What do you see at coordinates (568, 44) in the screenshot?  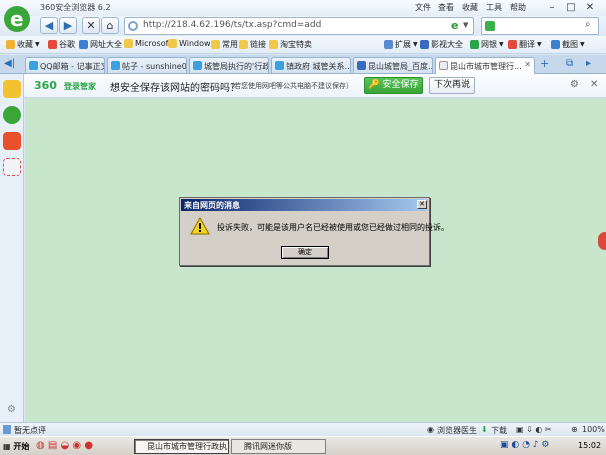 I see `fav-screenshot: 截图 ▼` at bounding box center [568, 44].